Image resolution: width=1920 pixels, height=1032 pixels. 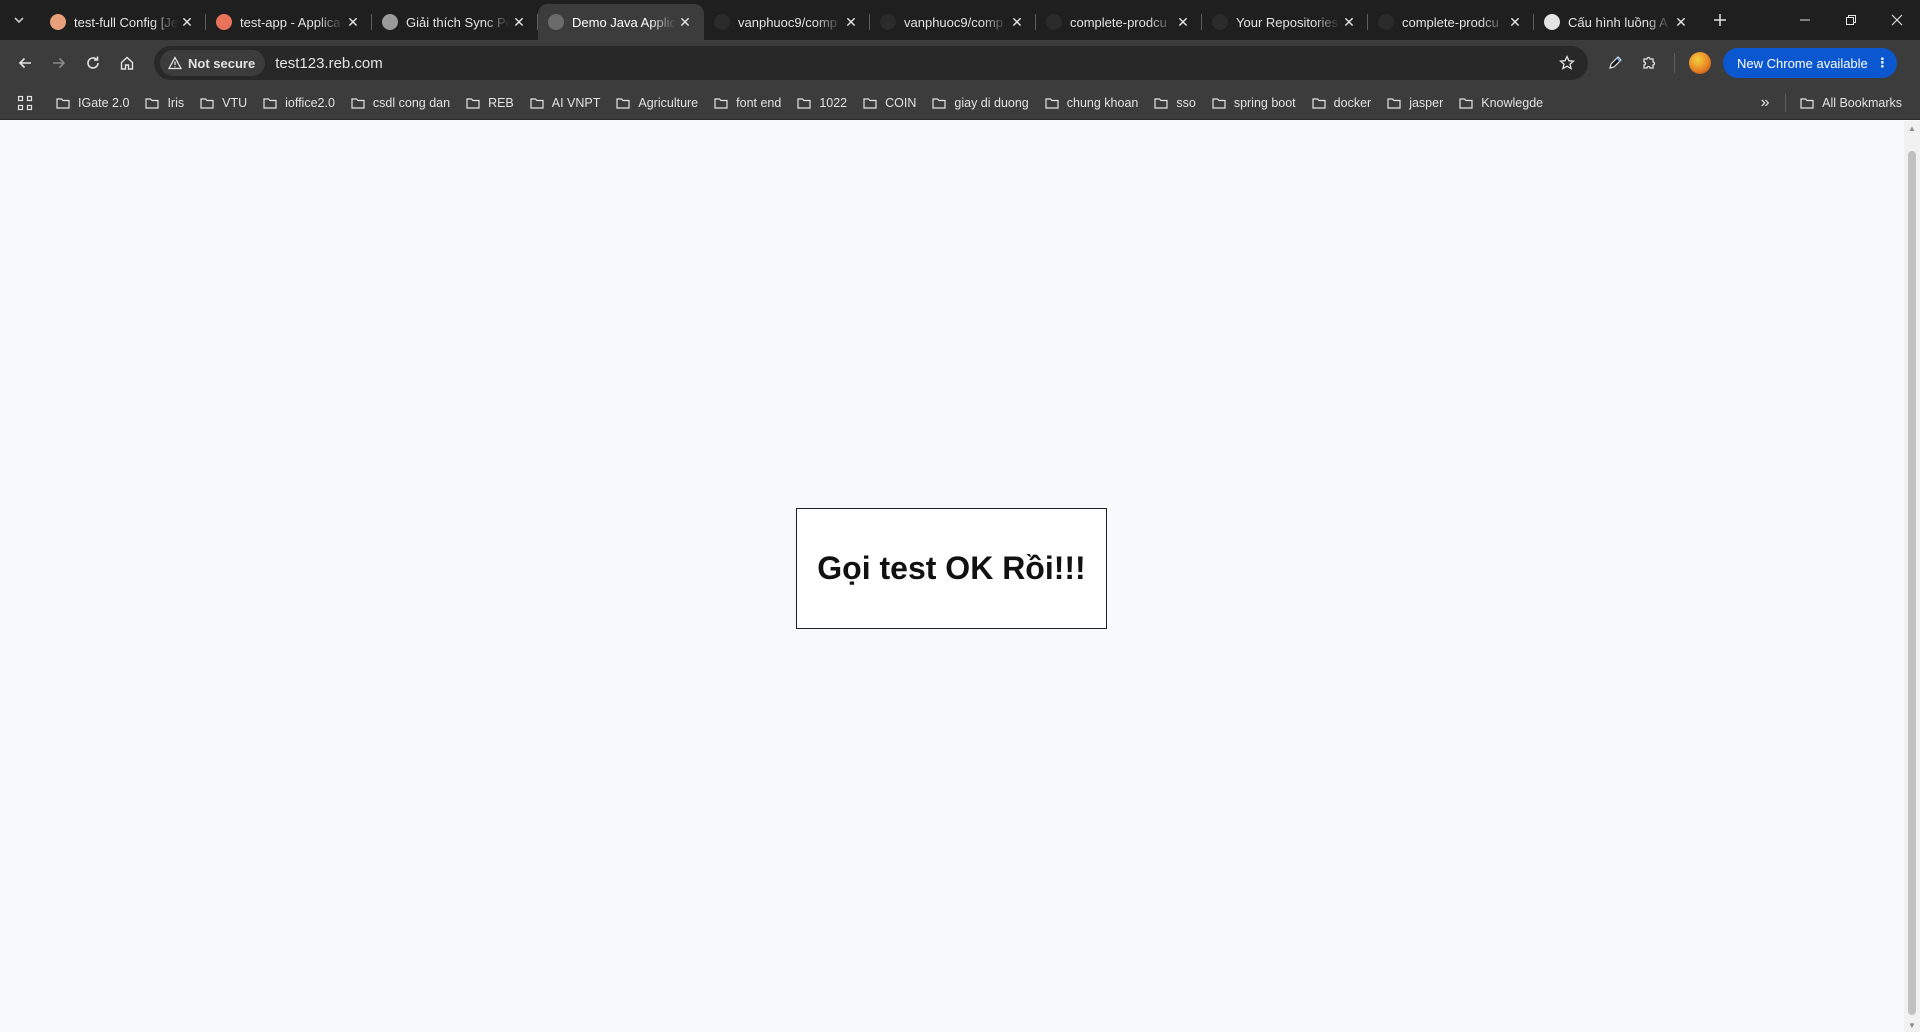 What do you see at coordinates (951, 568) in the screenshot?
I see `page-message: Gọi test OK Rồi!!!` at bounding box center [951, 568].